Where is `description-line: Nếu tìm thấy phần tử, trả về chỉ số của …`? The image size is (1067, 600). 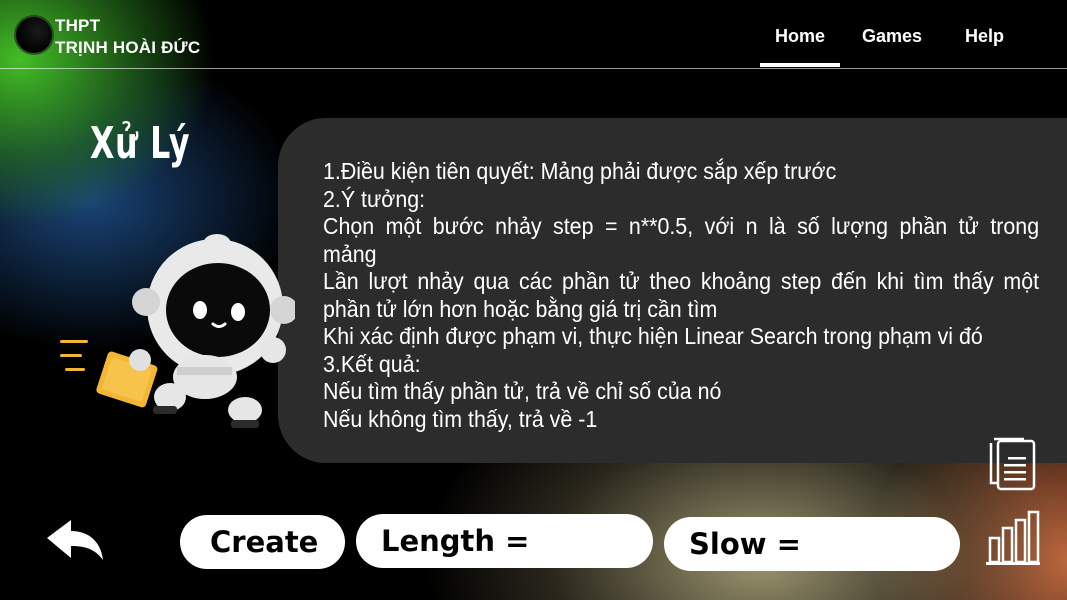
description-line: Nếu tìm thấy phần tử, trả về chỉ số của … is located at coordinates (522, 391).